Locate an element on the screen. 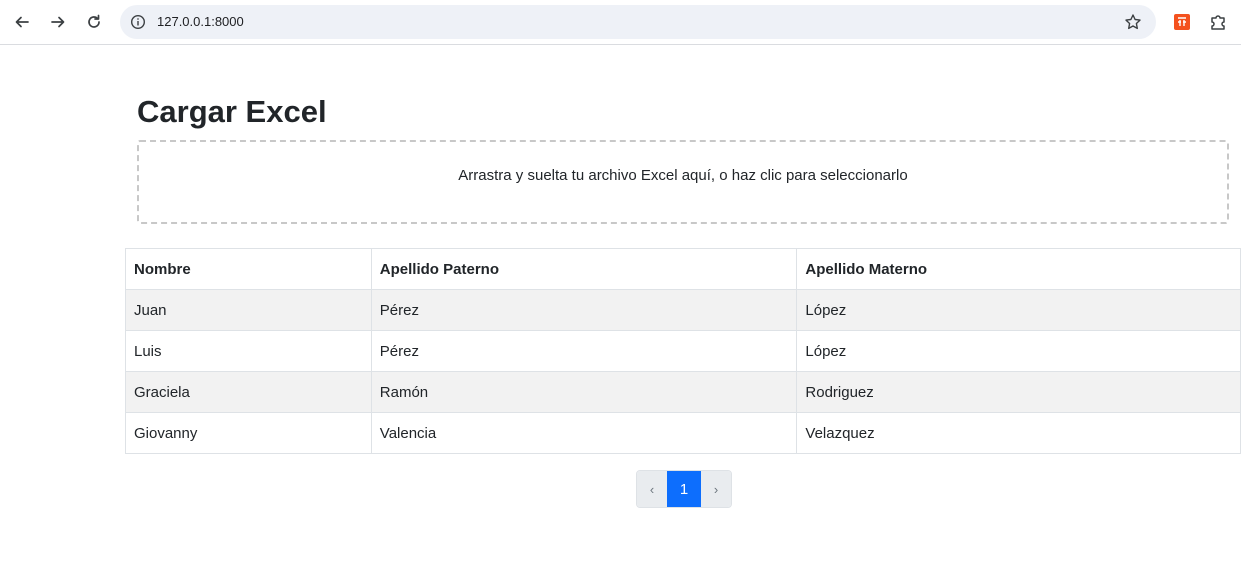 The width and height of the screenshot is (1241, 565). reload-icon is located at coordinates (94, 21).